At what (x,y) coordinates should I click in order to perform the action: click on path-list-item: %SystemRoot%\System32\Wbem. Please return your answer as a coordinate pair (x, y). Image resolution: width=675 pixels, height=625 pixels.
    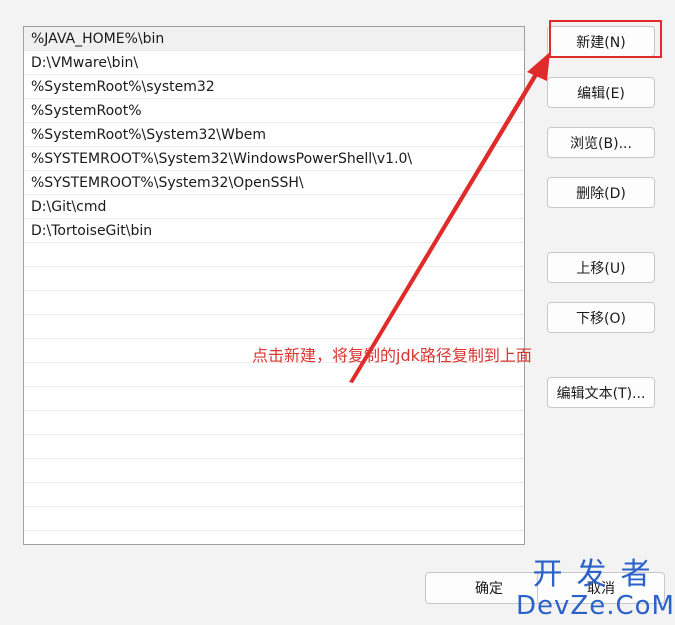
    Looking at the image, I should click on (274, 135).